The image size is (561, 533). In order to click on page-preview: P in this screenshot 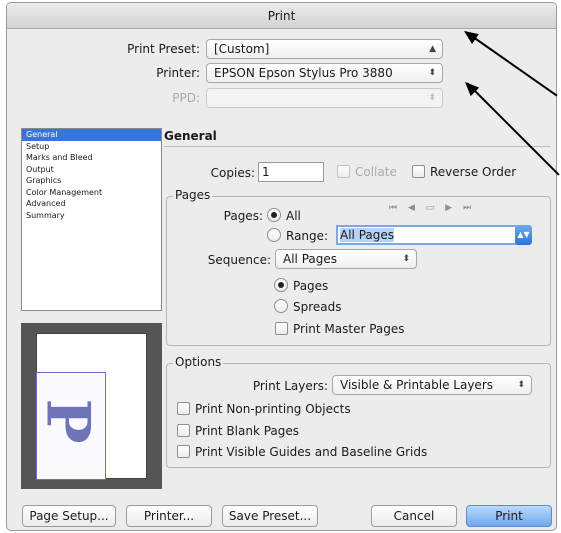, I will do `click(91, 406)`.